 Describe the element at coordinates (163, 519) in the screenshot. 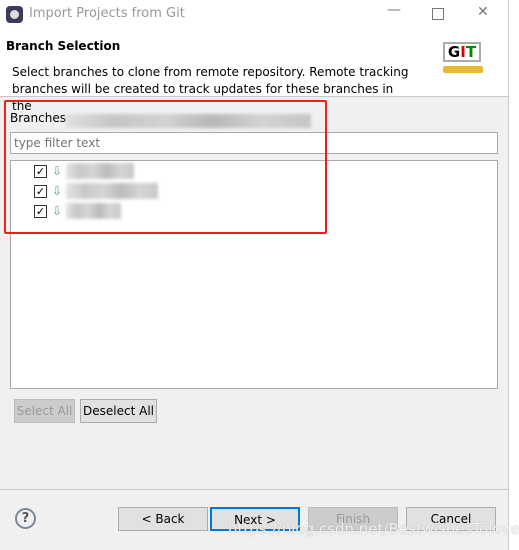

I see `back-button: < Back` at that location.